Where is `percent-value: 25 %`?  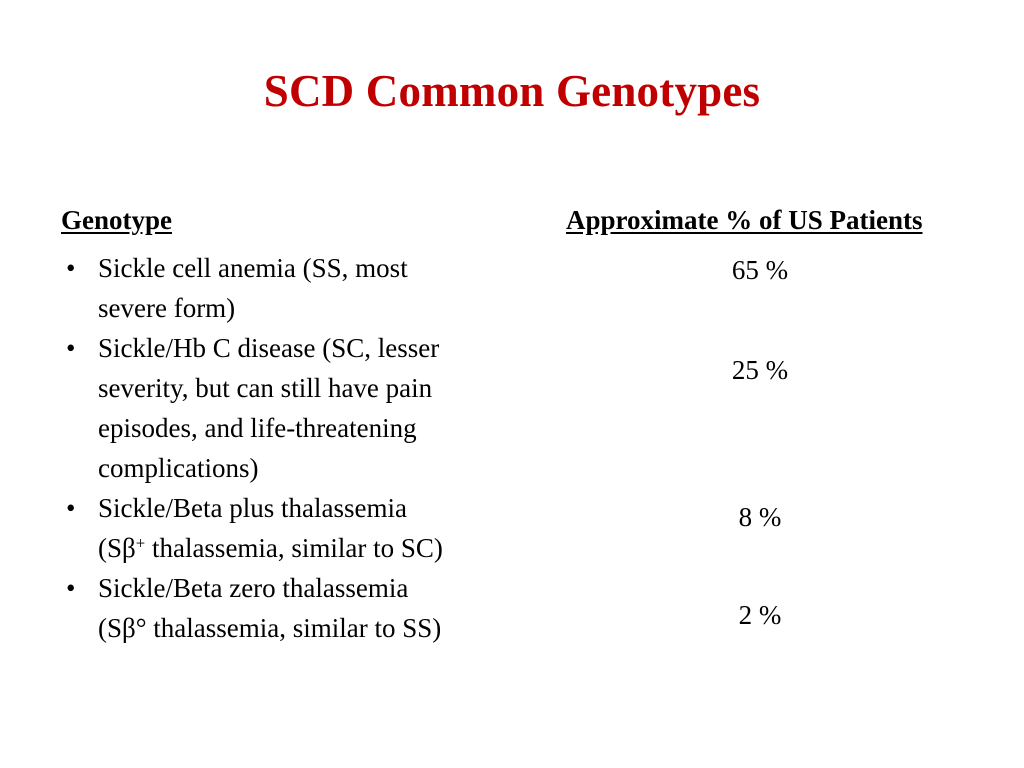
percent-value: 25 % is located at coordinates (760, 370).